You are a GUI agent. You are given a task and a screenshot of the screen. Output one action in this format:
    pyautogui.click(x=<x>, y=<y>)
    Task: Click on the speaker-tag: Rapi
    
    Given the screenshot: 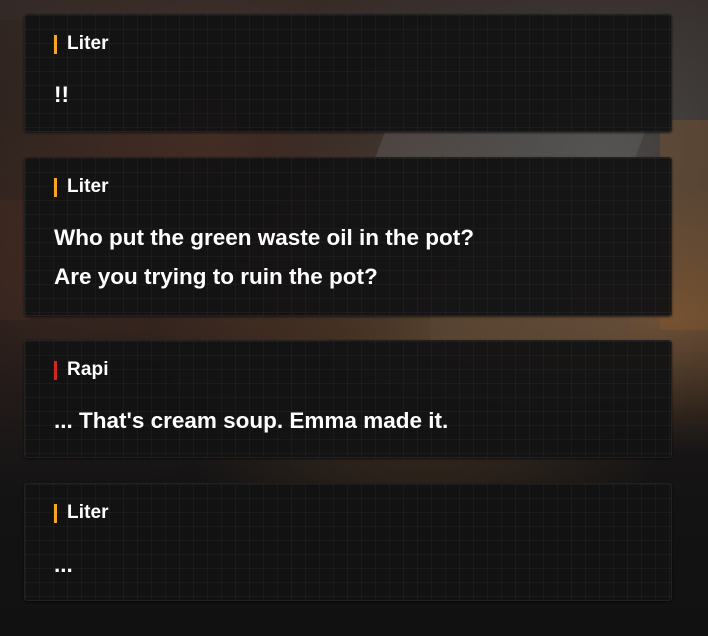 What is the action you would take?
    pyautogui.click(x=81, y=369)
    